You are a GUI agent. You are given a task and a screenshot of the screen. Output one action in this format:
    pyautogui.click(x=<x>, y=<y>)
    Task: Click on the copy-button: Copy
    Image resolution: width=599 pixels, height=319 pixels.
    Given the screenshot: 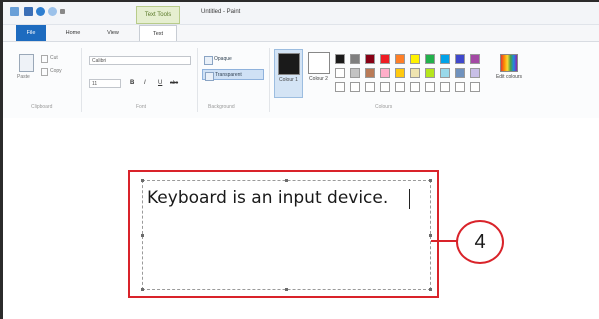 What is the action you would take?
    pyautogui.click(x=55, y=71)
    